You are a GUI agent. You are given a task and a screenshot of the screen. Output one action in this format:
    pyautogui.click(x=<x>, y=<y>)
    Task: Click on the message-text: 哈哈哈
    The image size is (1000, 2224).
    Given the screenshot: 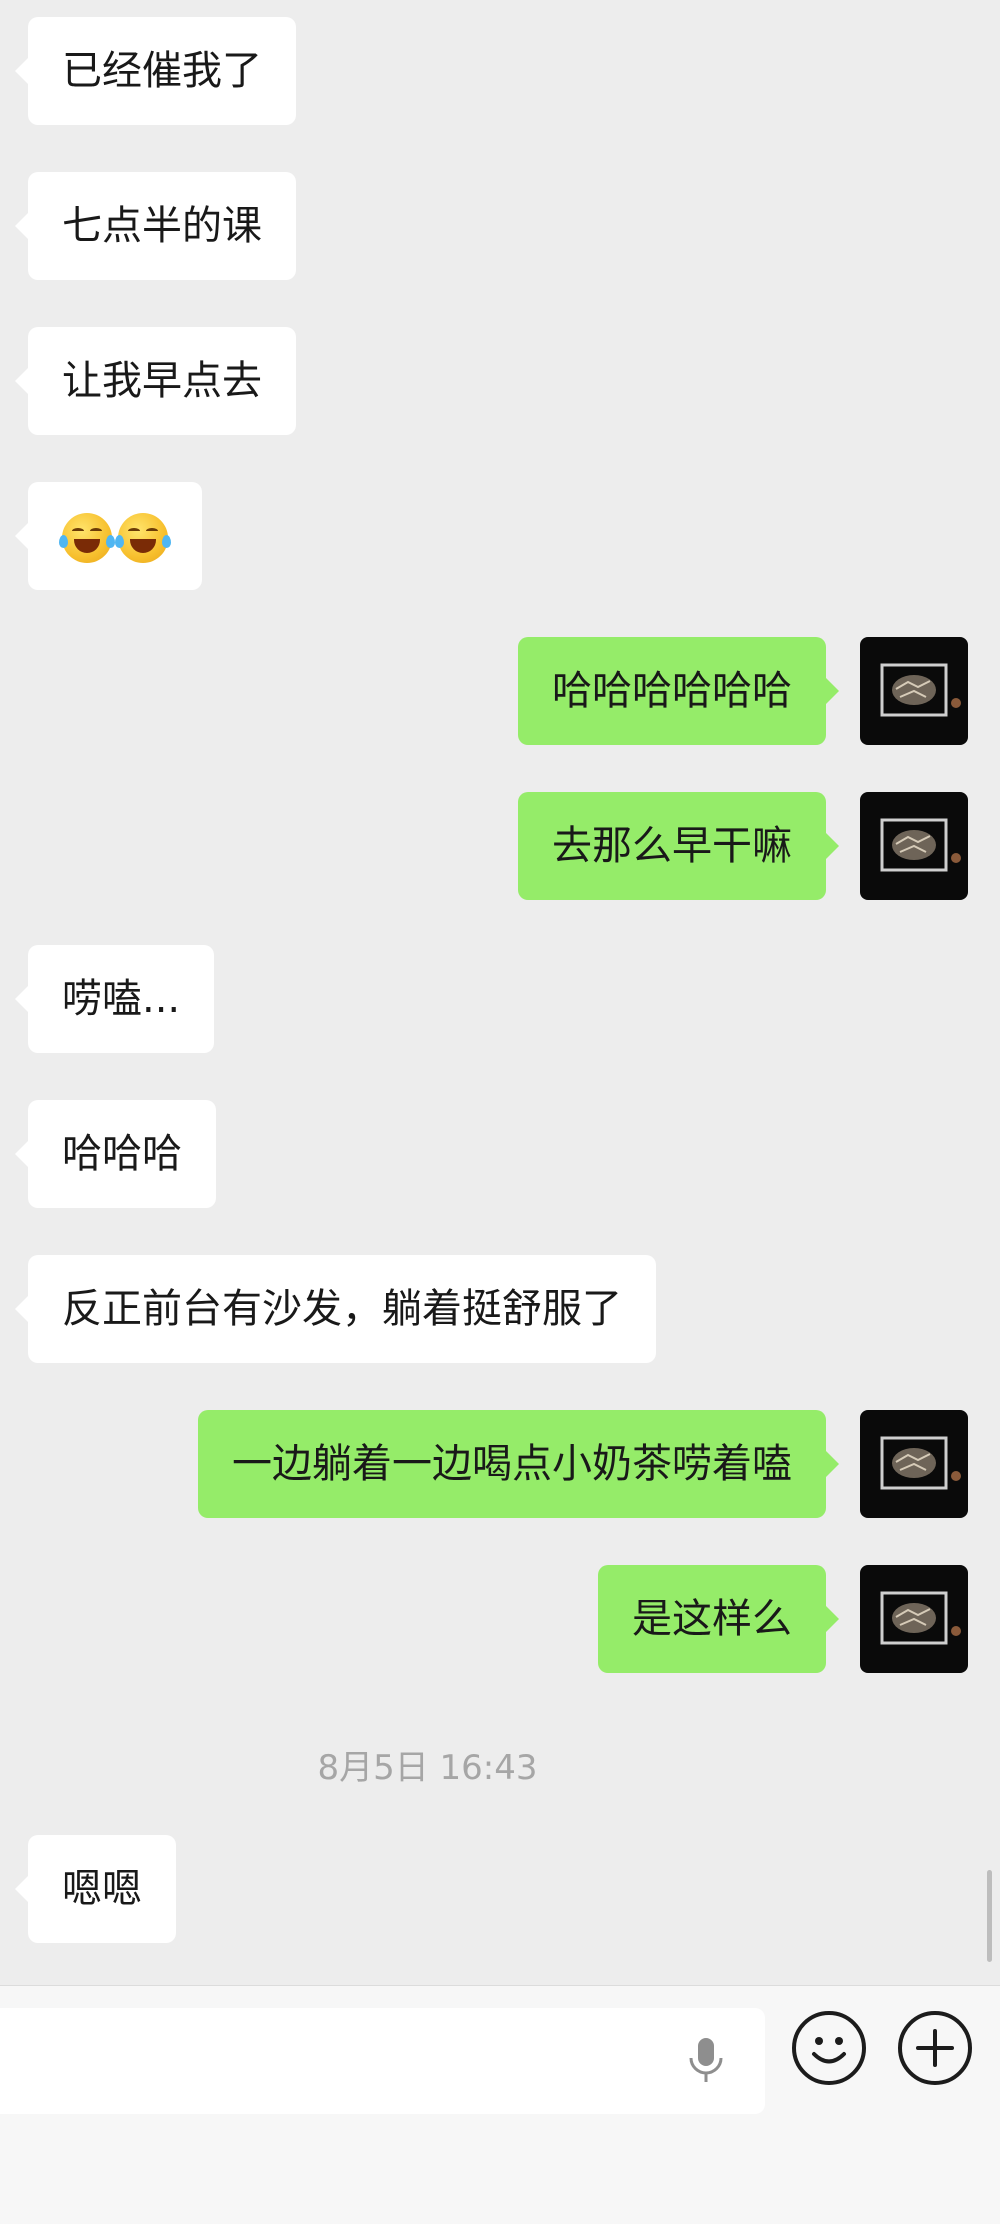 What is the action you would take?
    pyautogui.click(x=122, y=1154)
    